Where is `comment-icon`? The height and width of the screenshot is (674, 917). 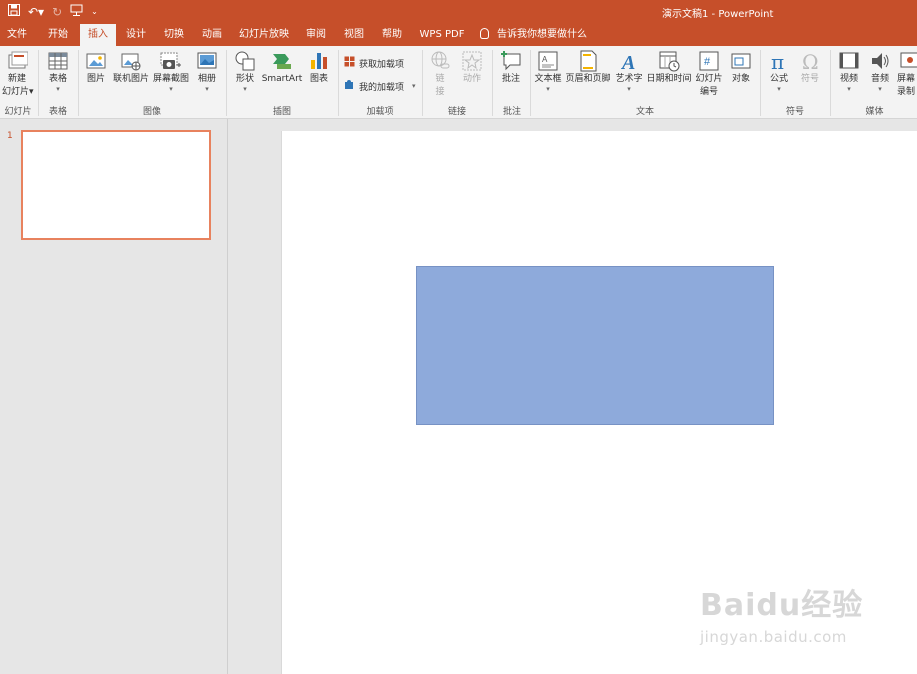 comment-icon is located at coordinates (511, 61).